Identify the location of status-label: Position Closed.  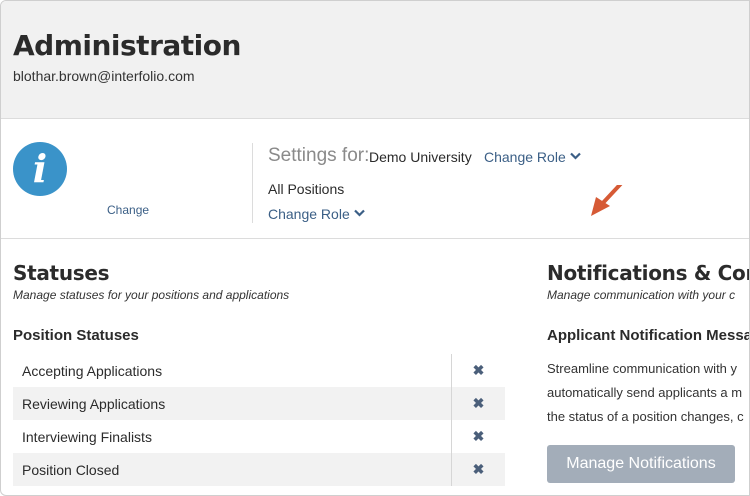
(71, 469).